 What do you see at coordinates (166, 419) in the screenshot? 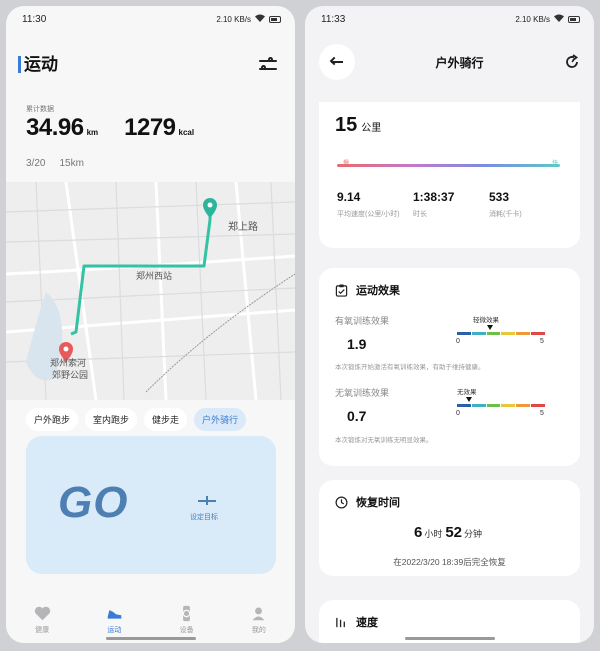
I see `tab-walk: 健步走` at bounding box center [166, 419].